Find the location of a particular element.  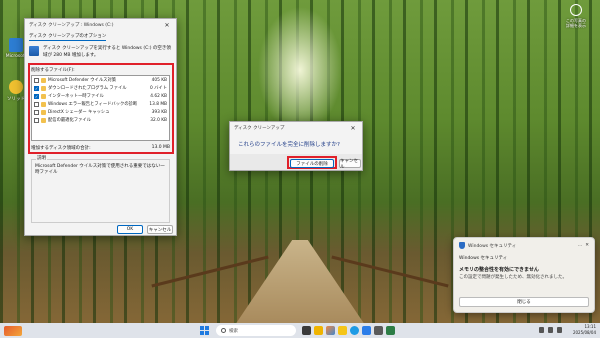

delete-files-button: ファイルの削除 is located at coordinates (312, 163).